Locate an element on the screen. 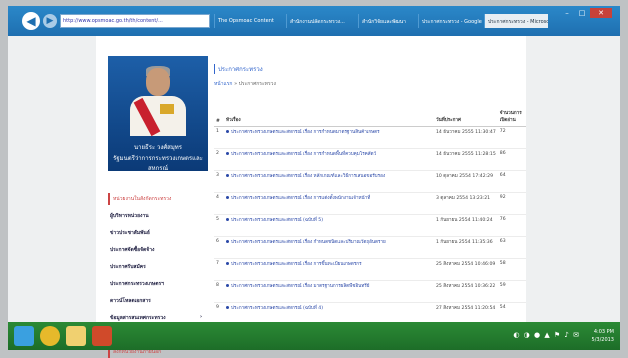  row-date: 1 กันยายน 2554 11:40:24 is located at coordinates (466, 225).